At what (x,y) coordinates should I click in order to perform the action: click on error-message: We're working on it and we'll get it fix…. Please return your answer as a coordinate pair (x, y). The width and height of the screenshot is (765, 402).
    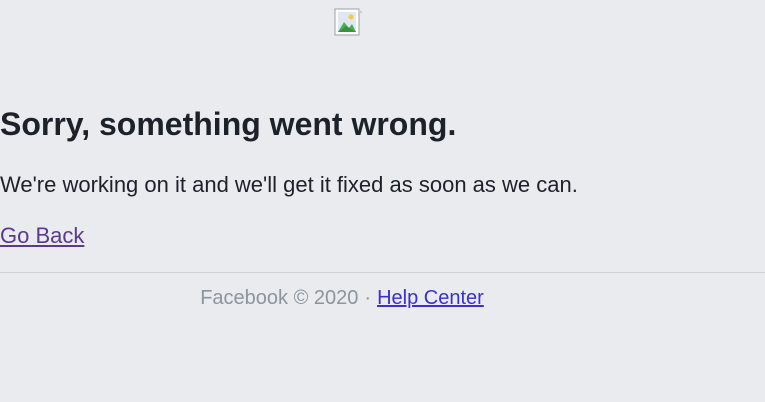
    Looking at the image, I should click on (289, 184).